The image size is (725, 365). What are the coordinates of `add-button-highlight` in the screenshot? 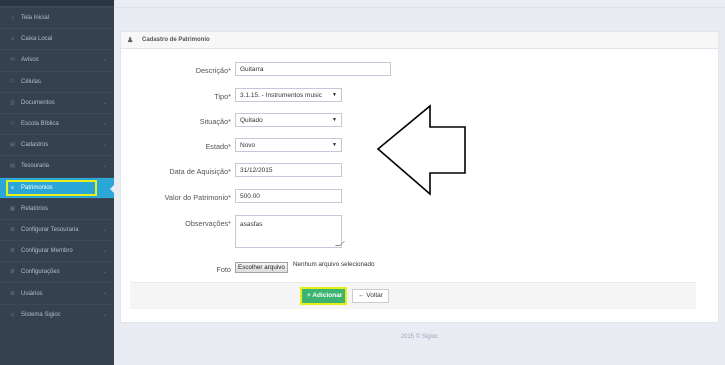 It's located at (323, 296).